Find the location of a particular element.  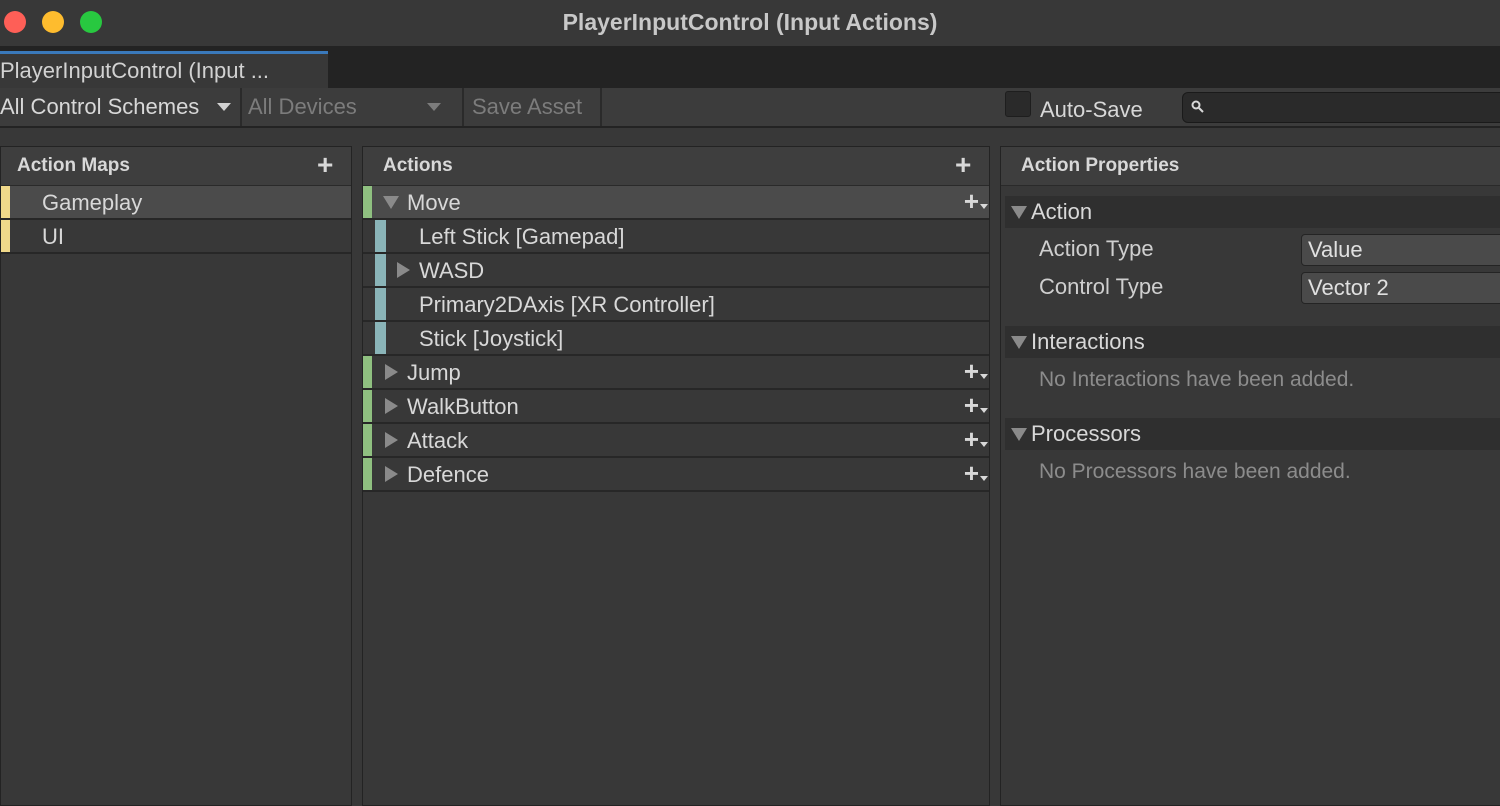

binding-label: WASD is located at coordinates (452, 270).